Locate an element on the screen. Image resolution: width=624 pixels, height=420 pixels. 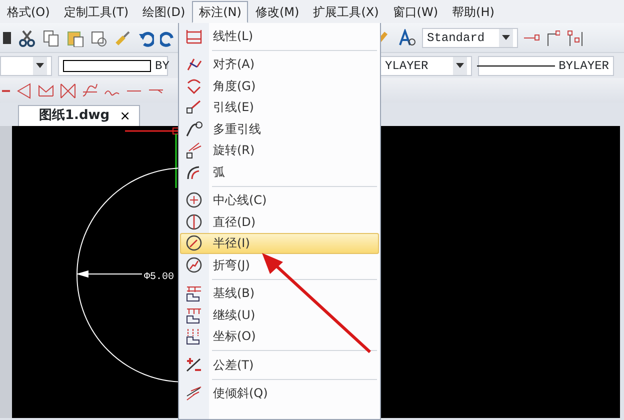
menu-item: 弧 is located at coordinates (279, 171).